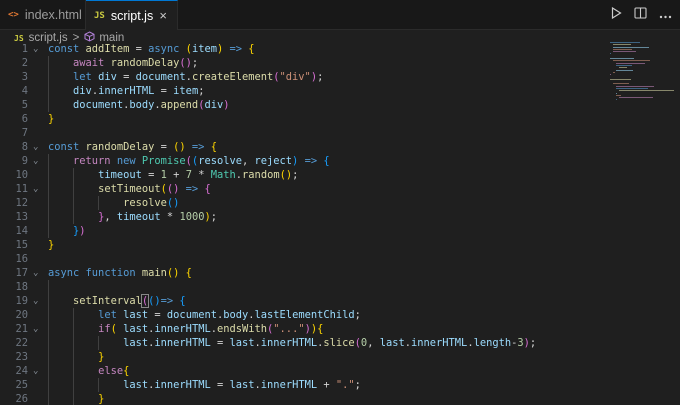 Image resolution: width=680 pixels, height=405 pixels. What do you see at coordinates (132, 15) in the screenshot?
I see `tab-script-js: JS script.js ×` at bounding box center [132, 15].